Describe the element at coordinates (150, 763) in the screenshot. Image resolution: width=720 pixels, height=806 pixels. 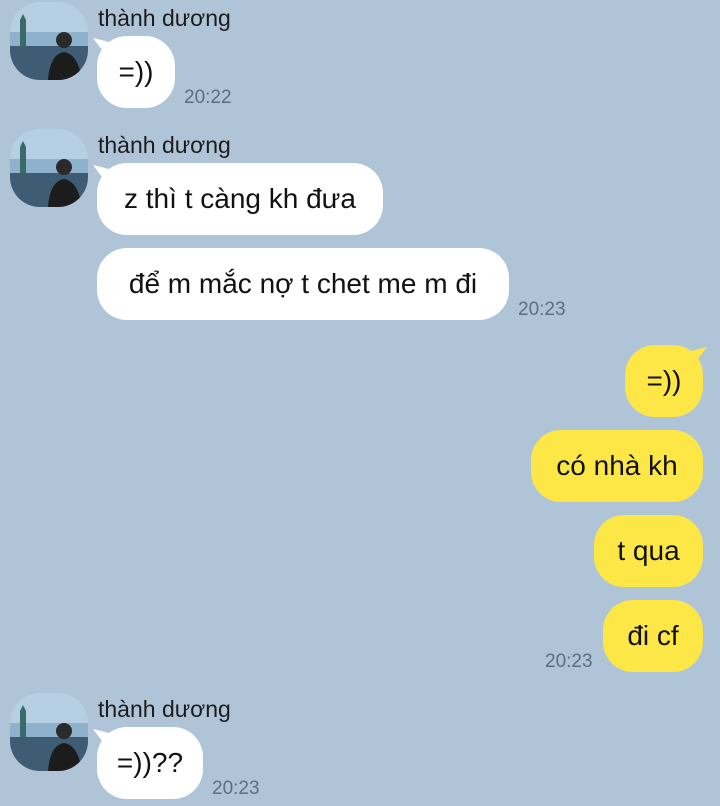
I see `message-bubble: =))??` at that location.